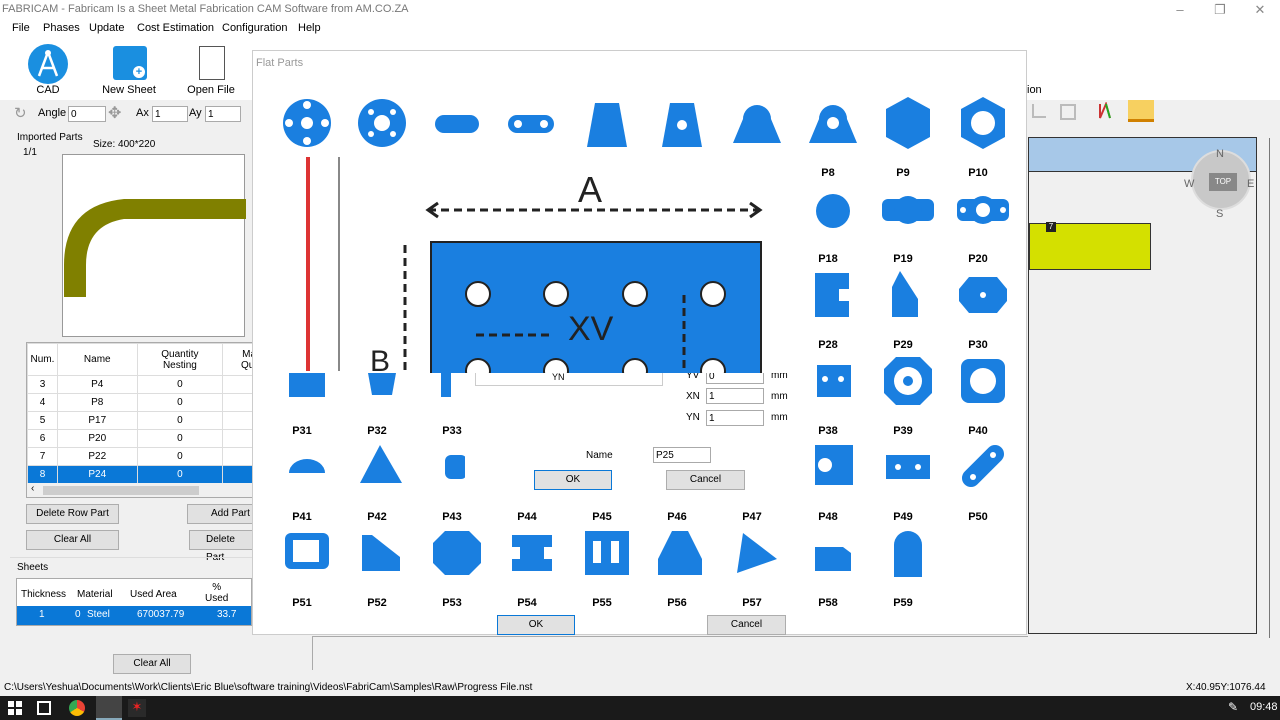  Describe the element at coordinates (682, 455) in the screenshot. I see `name-input` at that location.